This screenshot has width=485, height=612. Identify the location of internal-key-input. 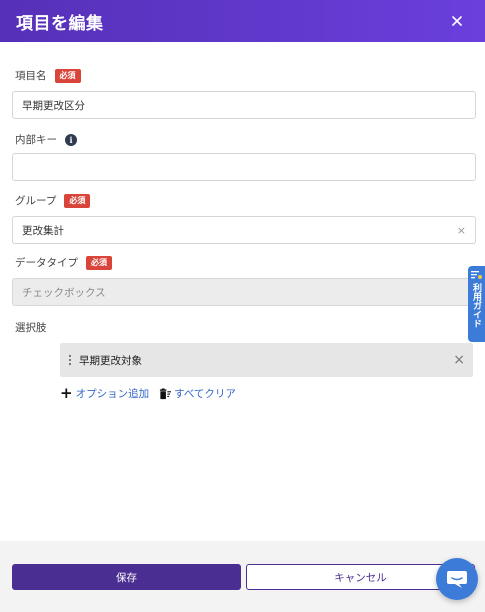
(244, 167).